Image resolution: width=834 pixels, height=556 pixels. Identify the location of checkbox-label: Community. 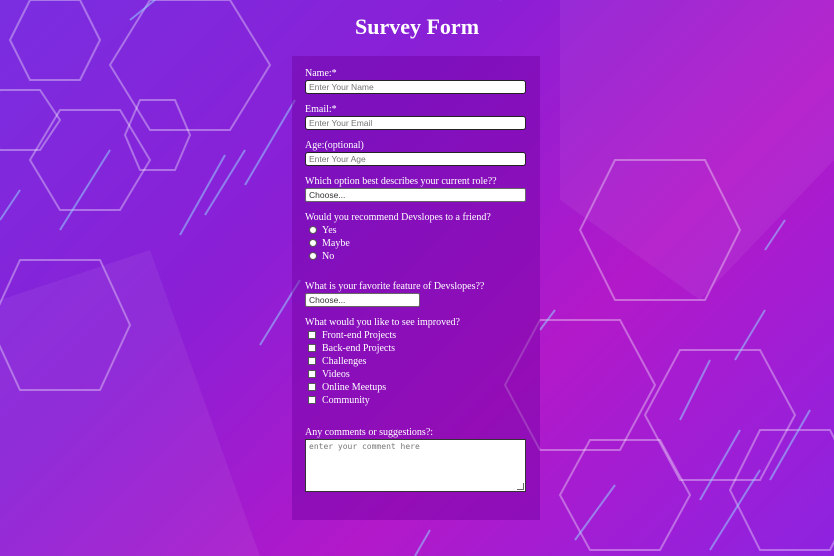
(346, 400).